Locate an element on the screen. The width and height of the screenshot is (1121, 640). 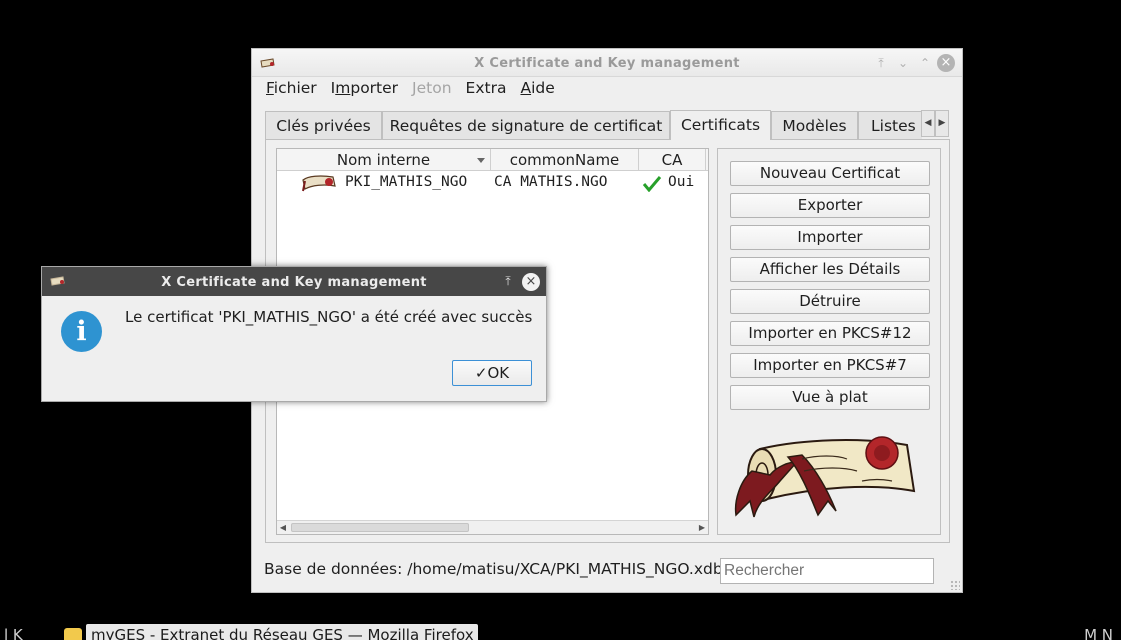
dialog-titlebar: X Certificate and Key management ⤒ × is located at coordinates (294, 281).